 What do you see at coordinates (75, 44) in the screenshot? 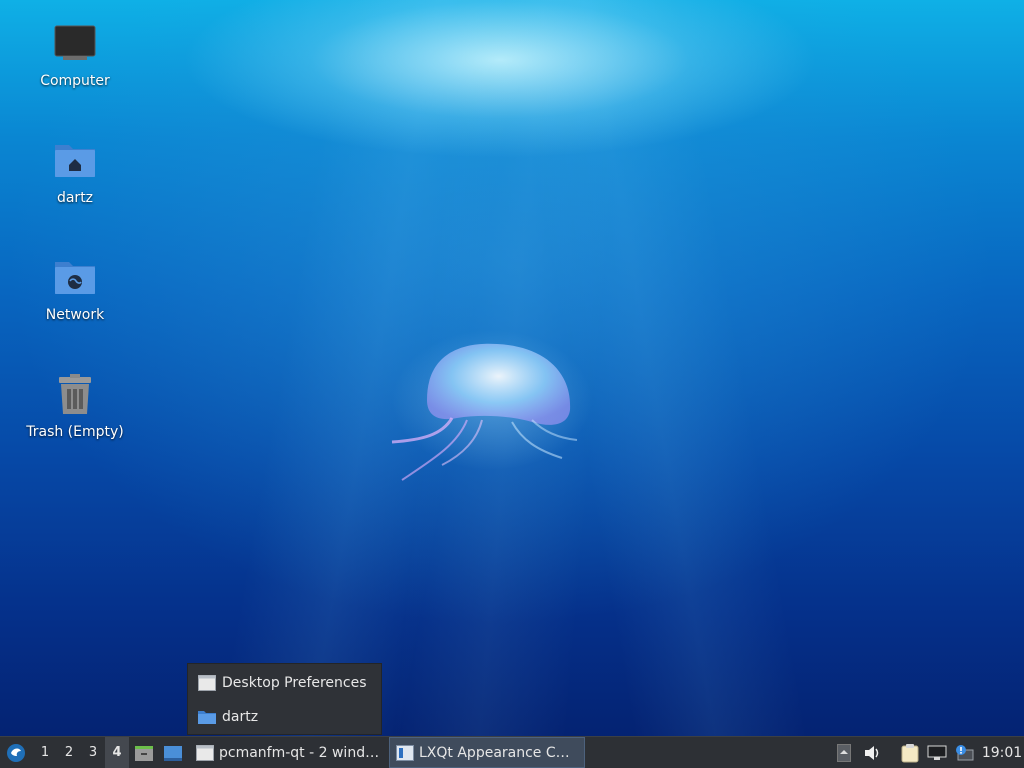
I see `computer-icon` at bounding box center [75, 44].